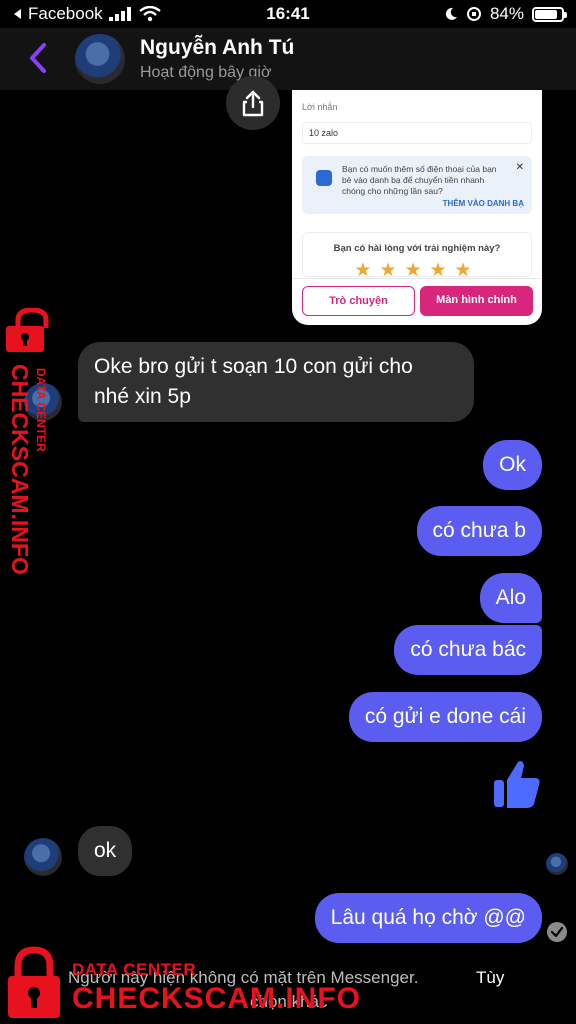 This screenshot has width=576, height=1024. Describe the element at coordinates (468, 650) in the screenshot. I see `outgoing-message: có chưa bác` at that location.